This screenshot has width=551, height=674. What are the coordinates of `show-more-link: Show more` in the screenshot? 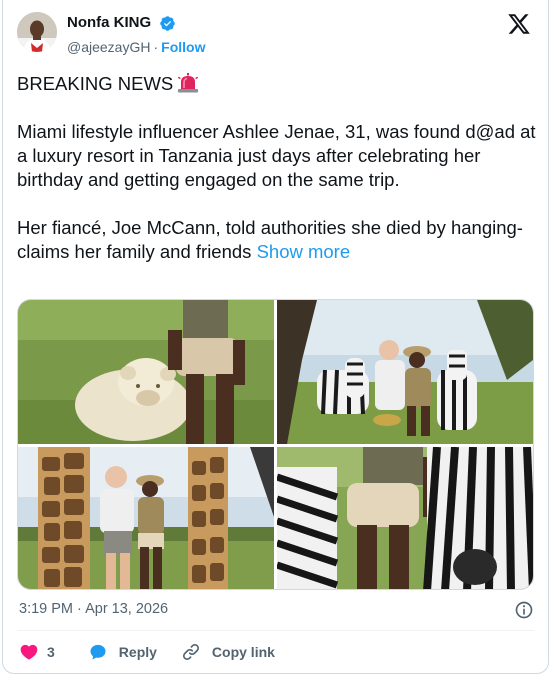 It's located at (304, 251).